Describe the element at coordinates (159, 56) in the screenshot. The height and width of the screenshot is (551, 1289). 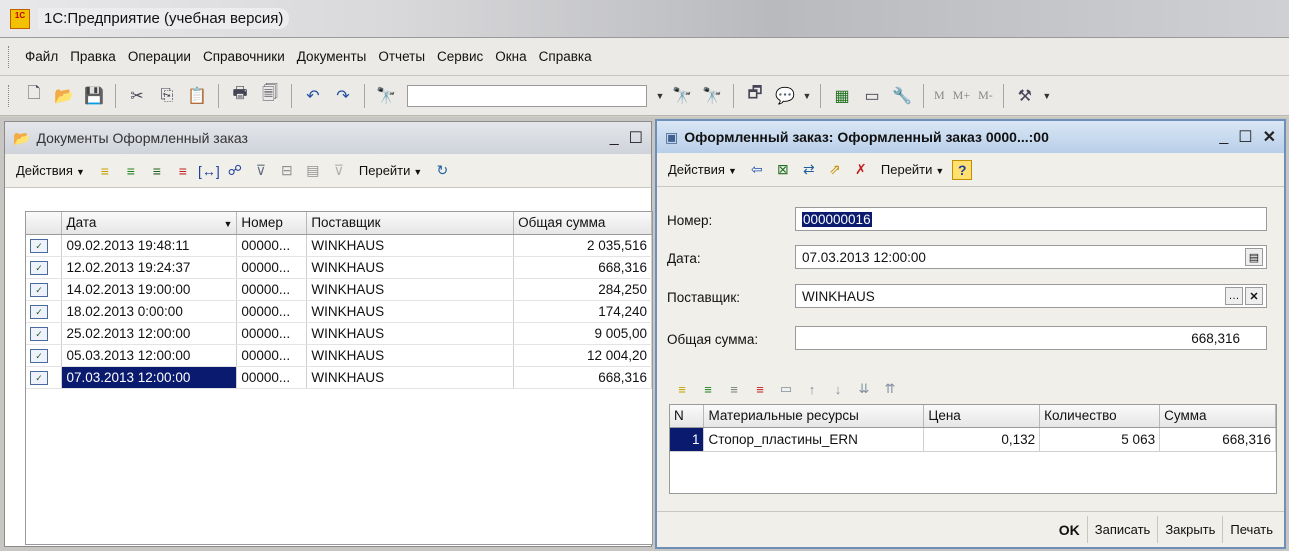
I see `menu-operations: Операции` at that location.